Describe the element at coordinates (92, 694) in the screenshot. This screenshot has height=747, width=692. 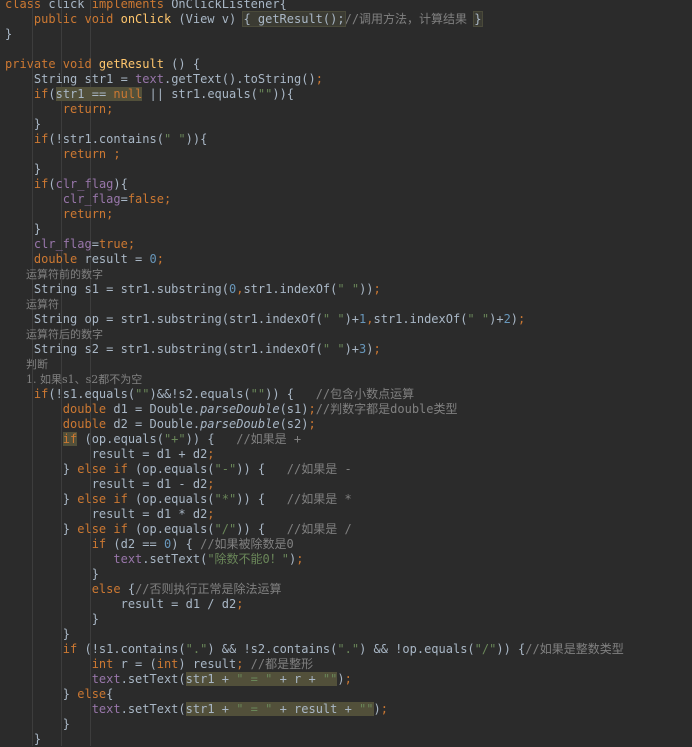
I see `code-token: else` at that location.